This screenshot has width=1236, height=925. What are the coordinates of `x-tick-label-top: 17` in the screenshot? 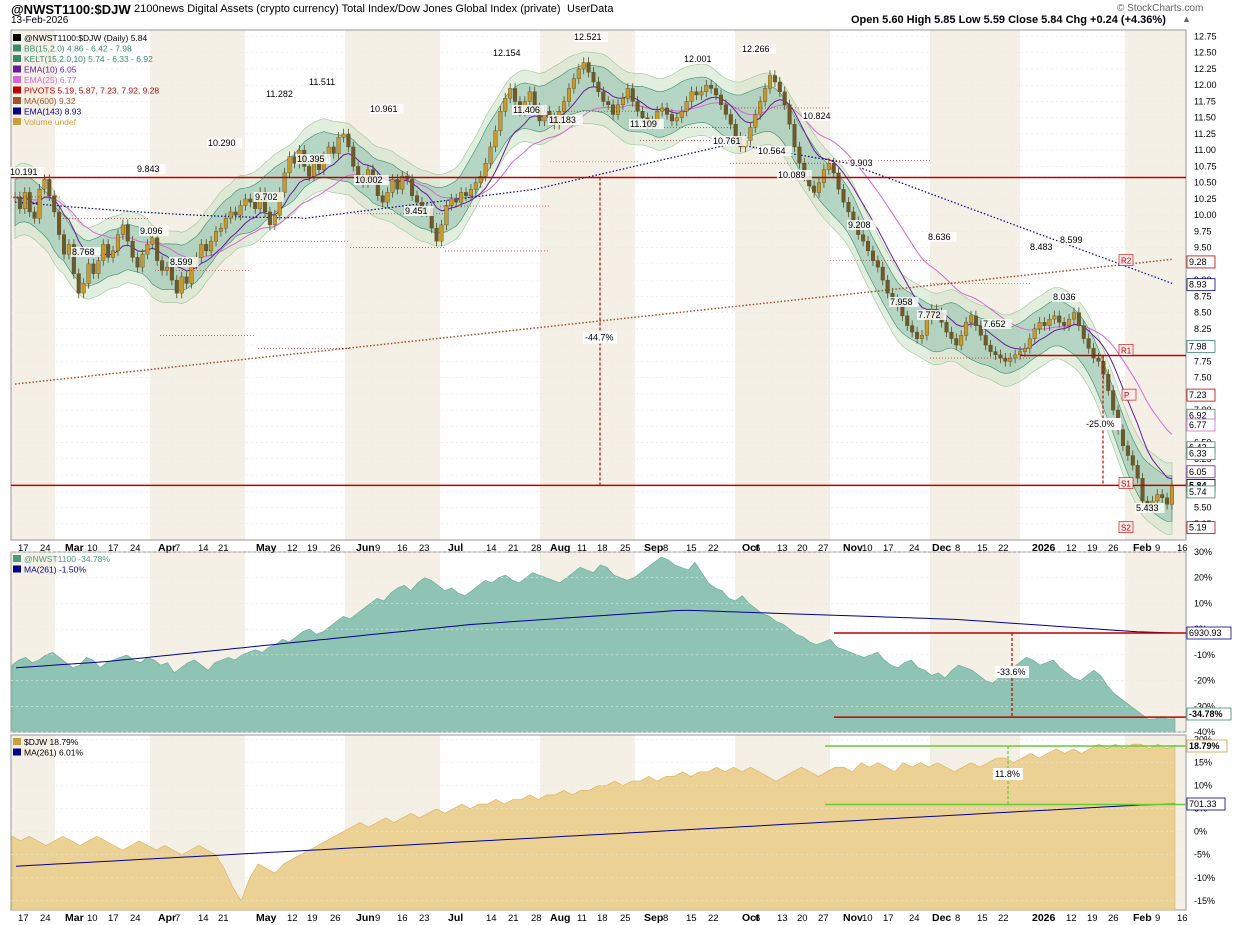 It's located at (888, 548).